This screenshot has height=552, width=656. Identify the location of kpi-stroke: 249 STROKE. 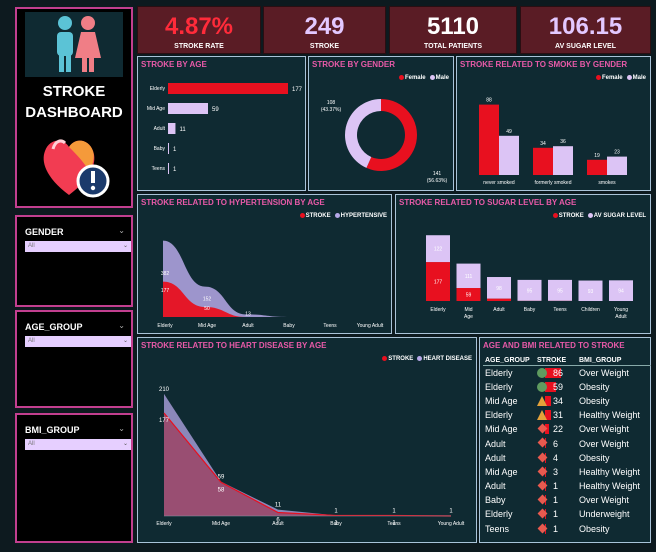
(324, 30).